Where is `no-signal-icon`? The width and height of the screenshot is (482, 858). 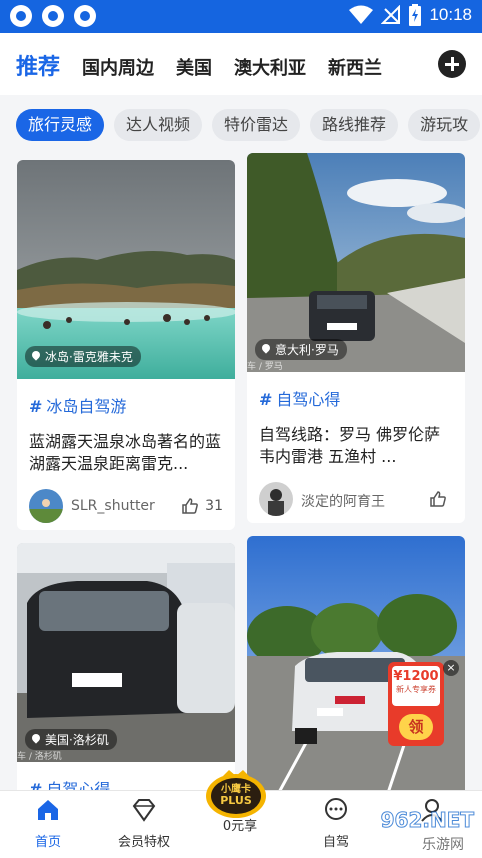
no-signal-icon is located at coordinates (391, 14).